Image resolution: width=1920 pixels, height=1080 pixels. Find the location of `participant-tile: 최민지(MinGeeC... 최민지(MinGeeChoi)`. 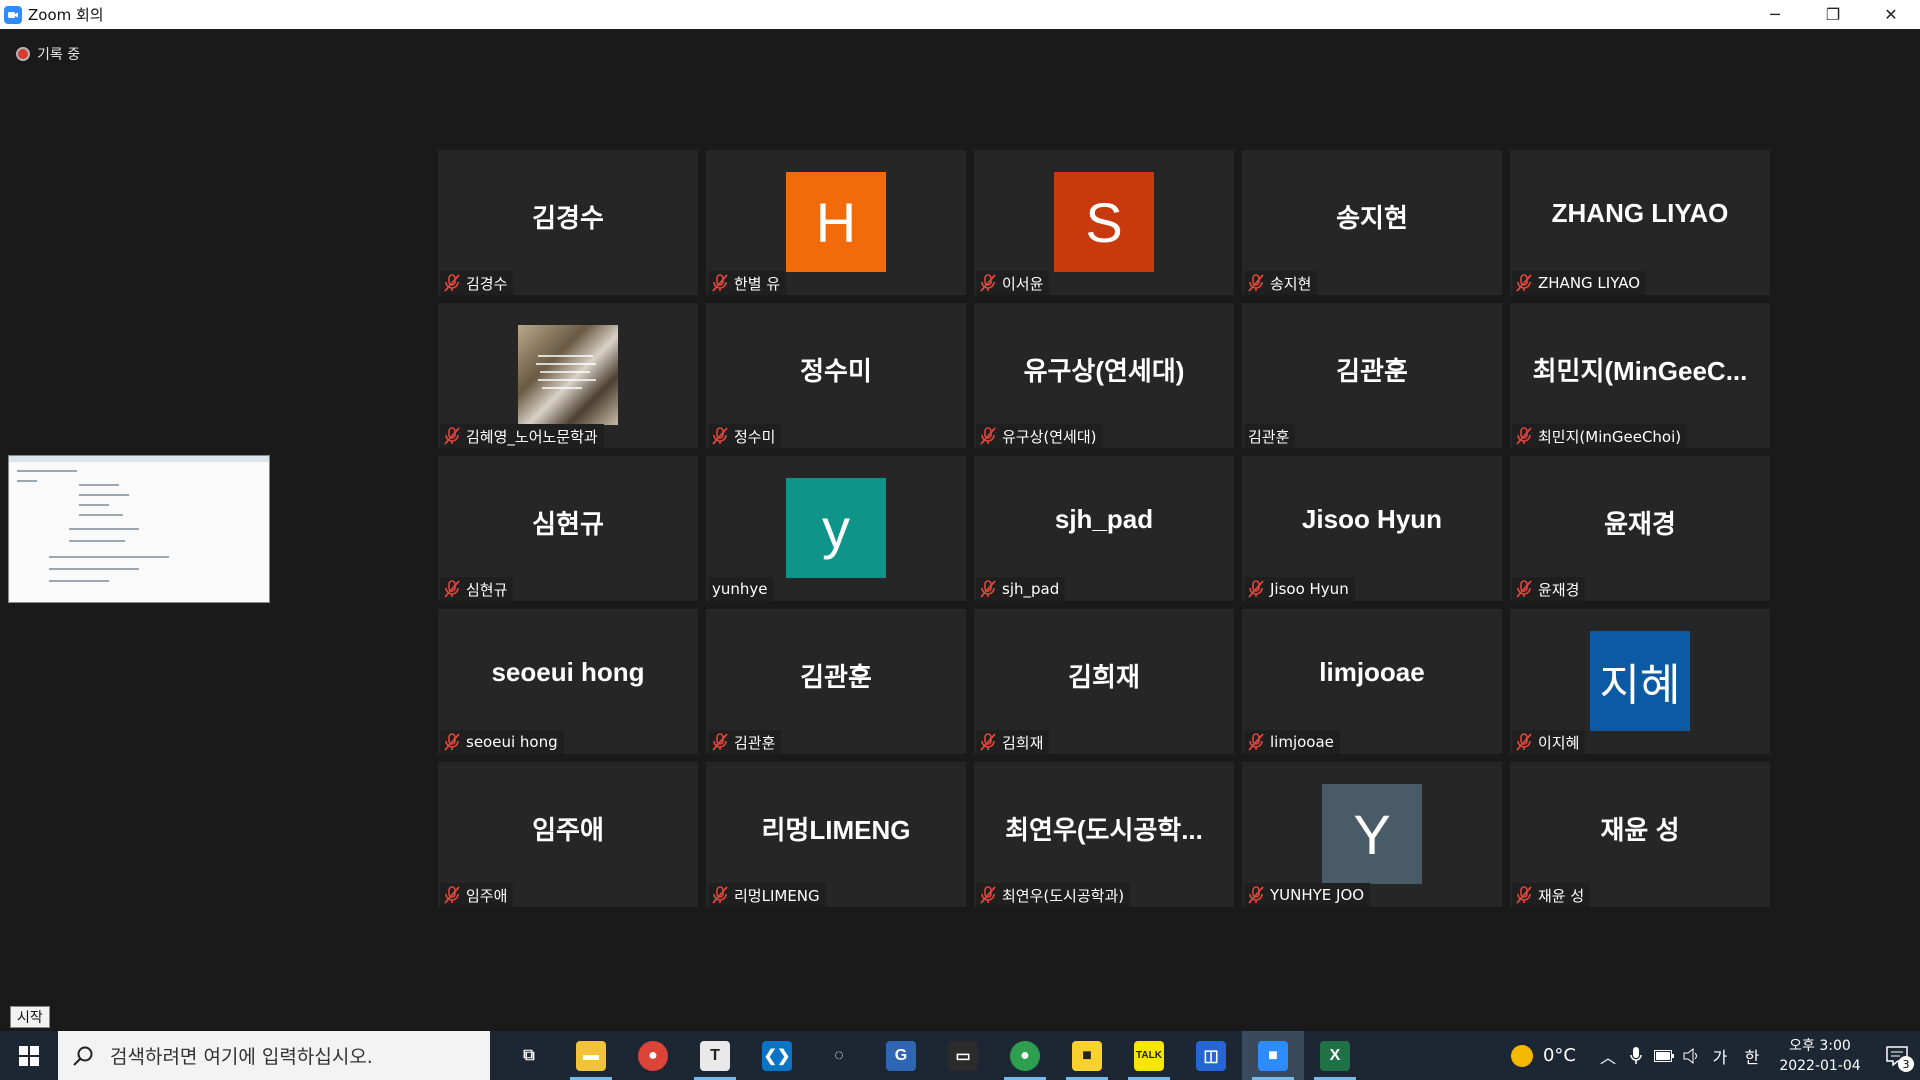

participant-tile: 최민지(MinGeeC... 최민지(MinGeeChoi) is located at coordinates (1640, 375).